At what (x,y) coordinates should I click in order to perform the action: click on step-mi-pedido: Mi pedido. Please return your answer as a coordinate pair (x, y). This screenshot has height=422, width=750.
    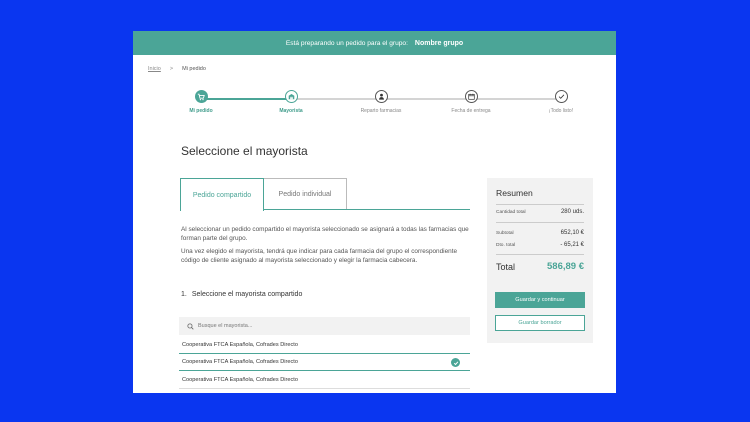
    Looking at the image, I should click on (201, 102).